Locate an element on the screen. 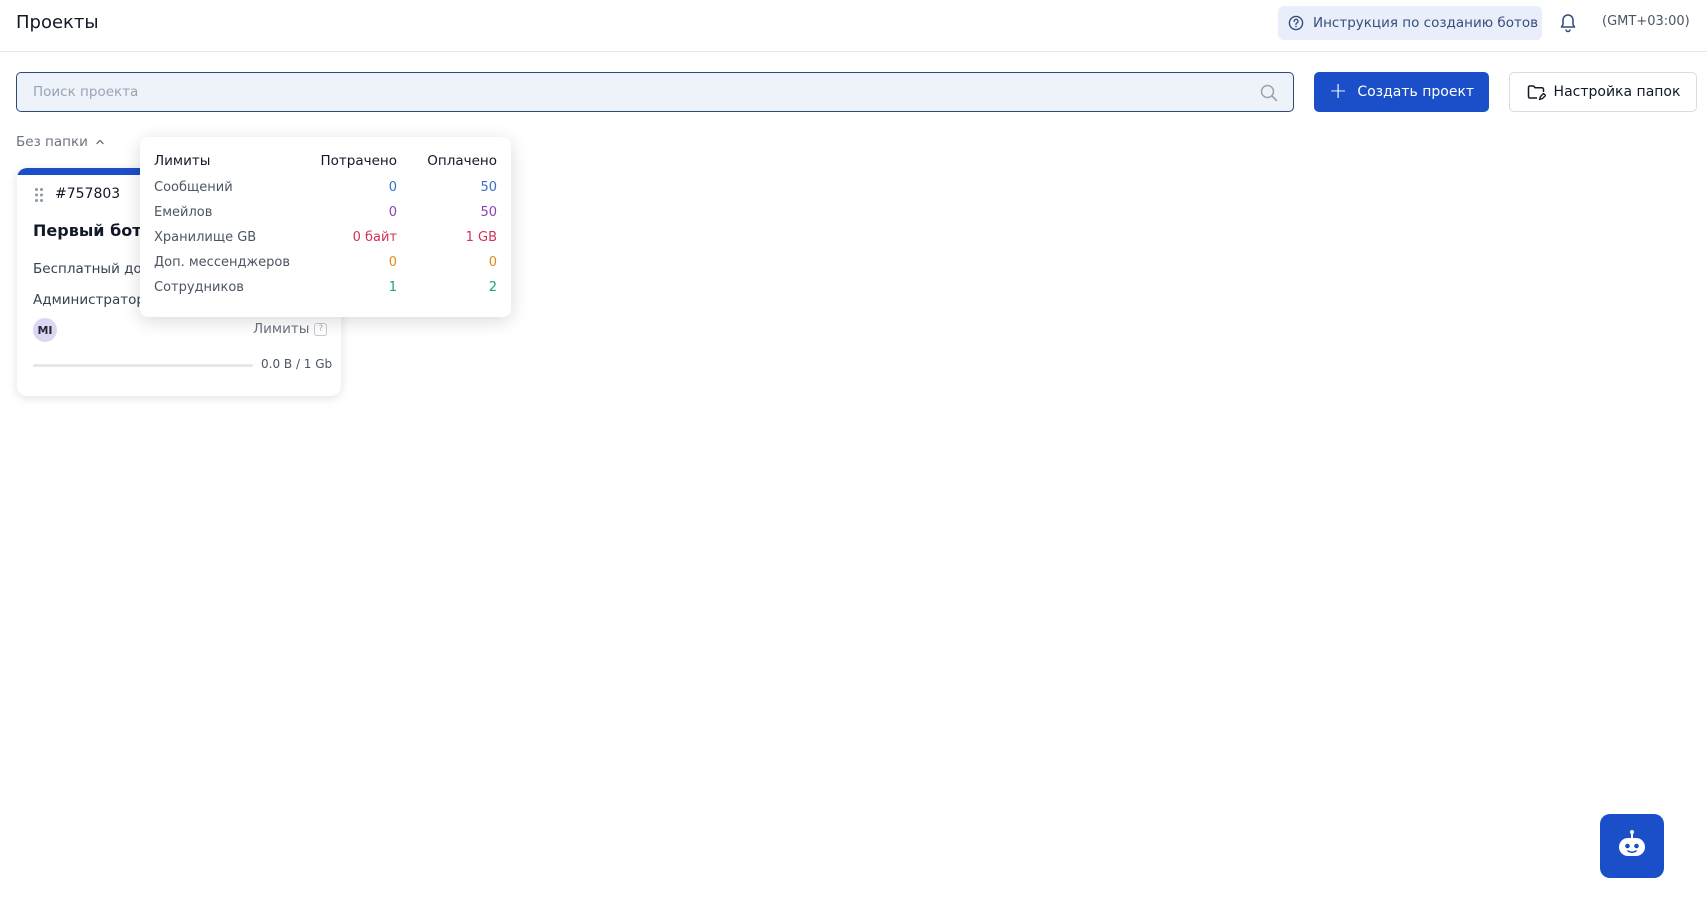 This screenshot has width=1707, height=908. limit-row-paid: 0 is located at coordinates (492, 262).